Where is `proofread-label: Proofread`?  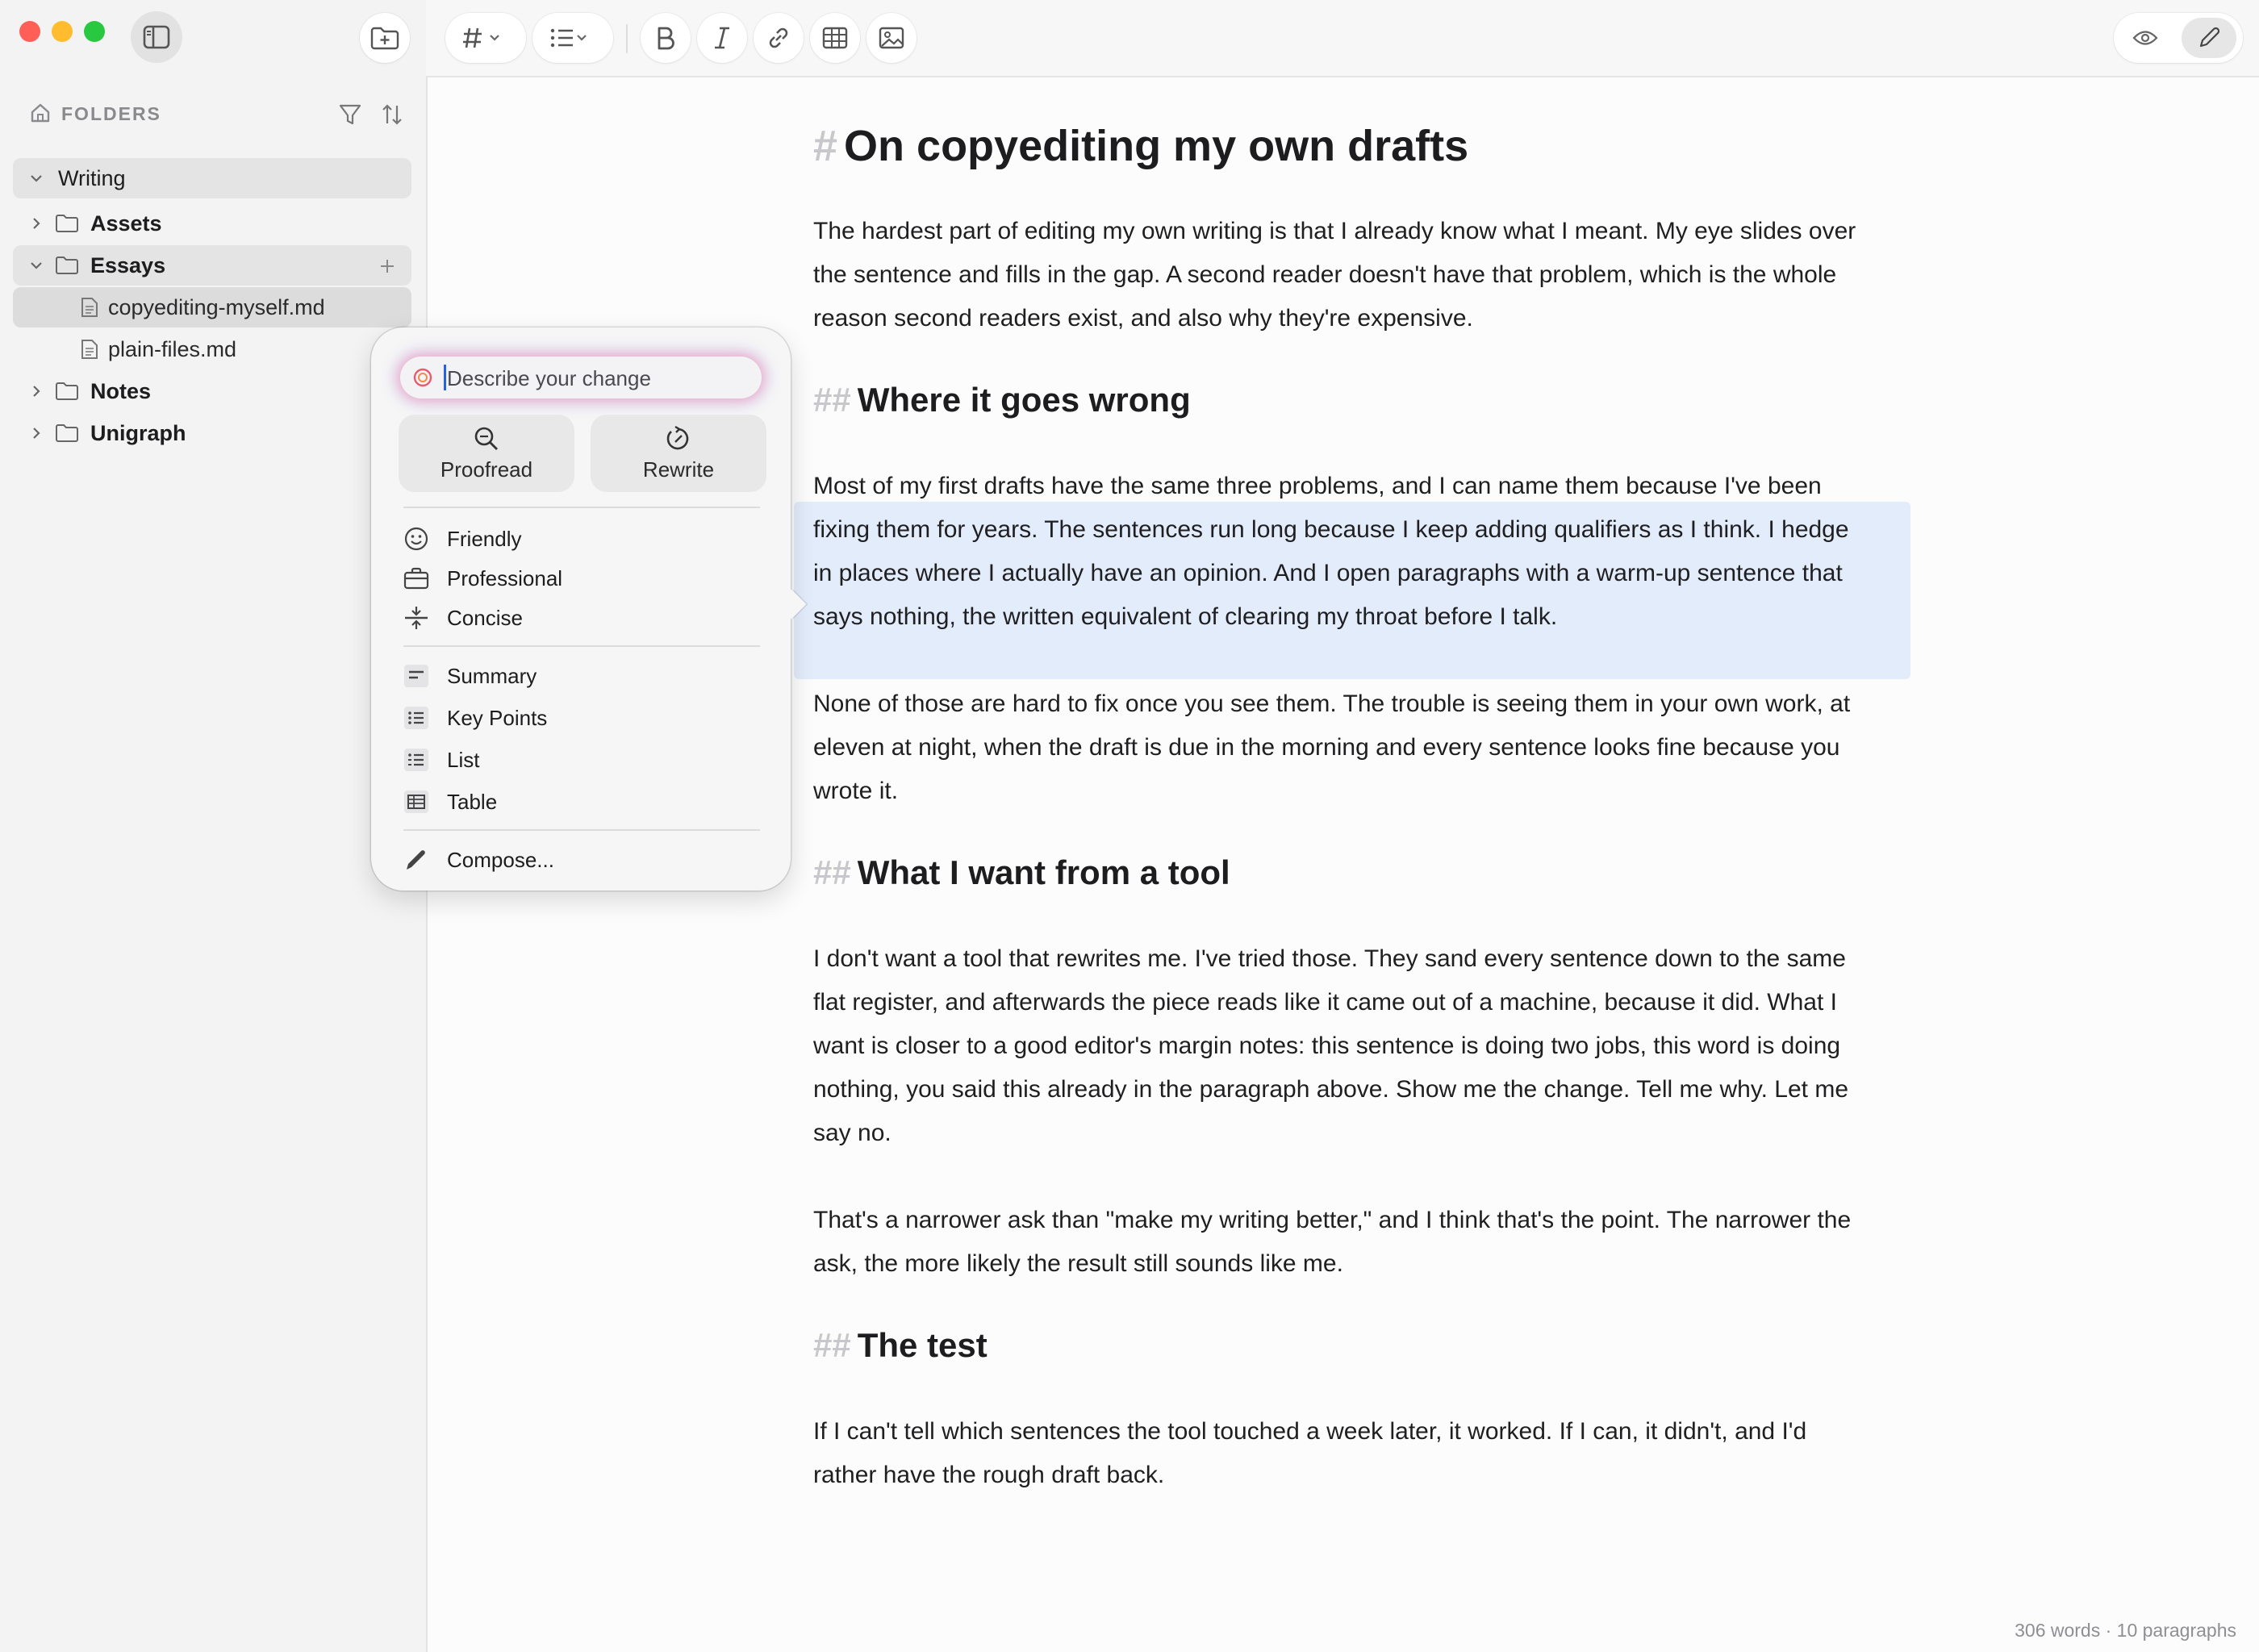 proofread-label: Proofread is located at coordinates (487, 469).